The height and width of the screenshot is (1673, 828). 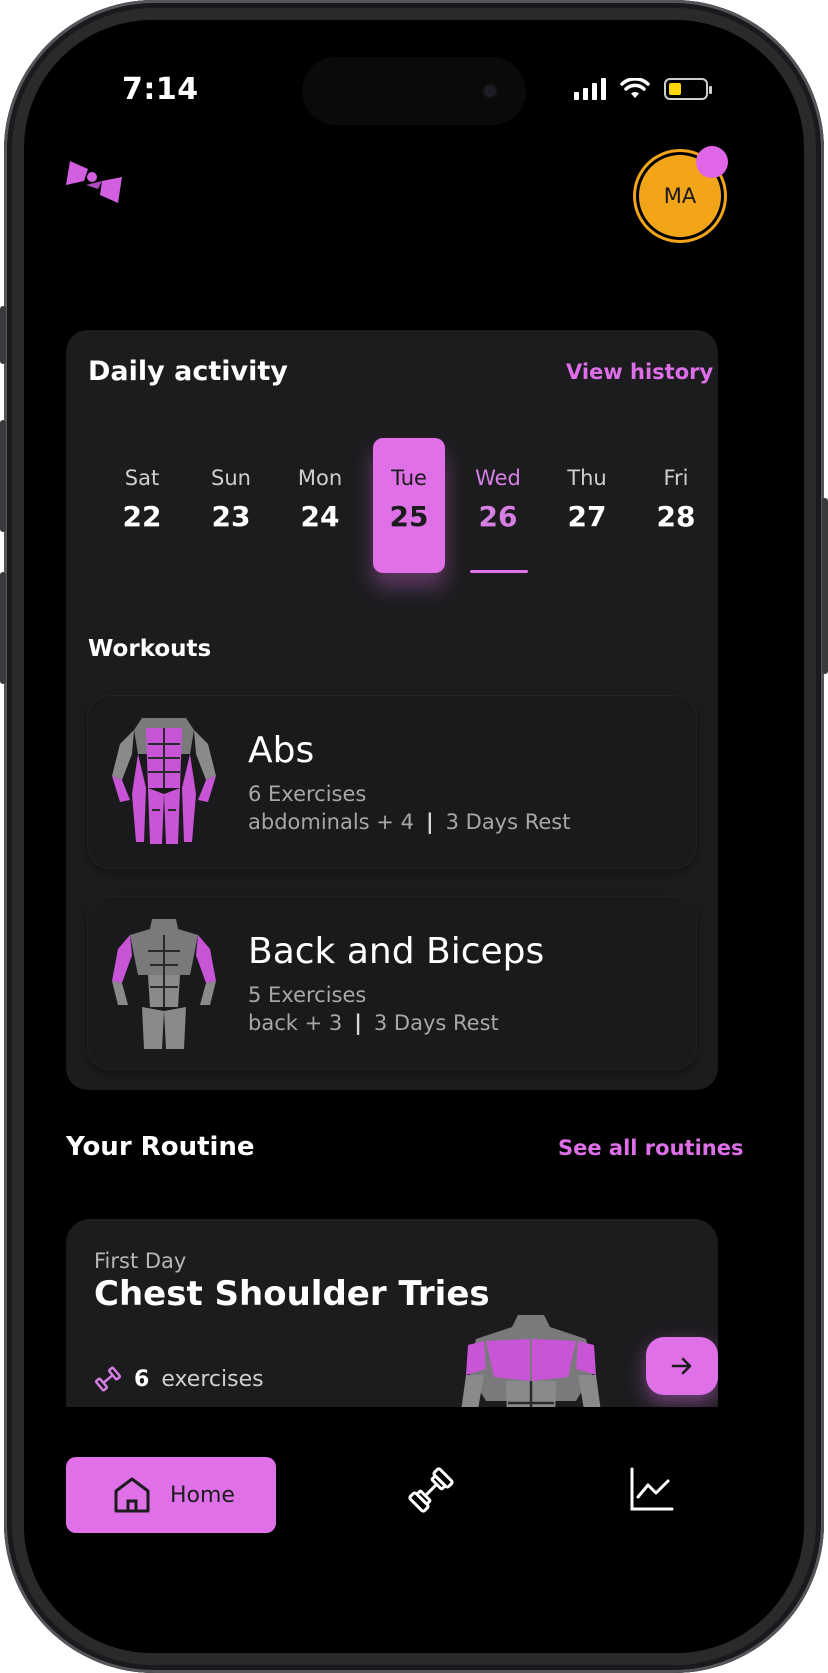 I want to click on nav-home-tab: Home, so click(x=171, y=1495).